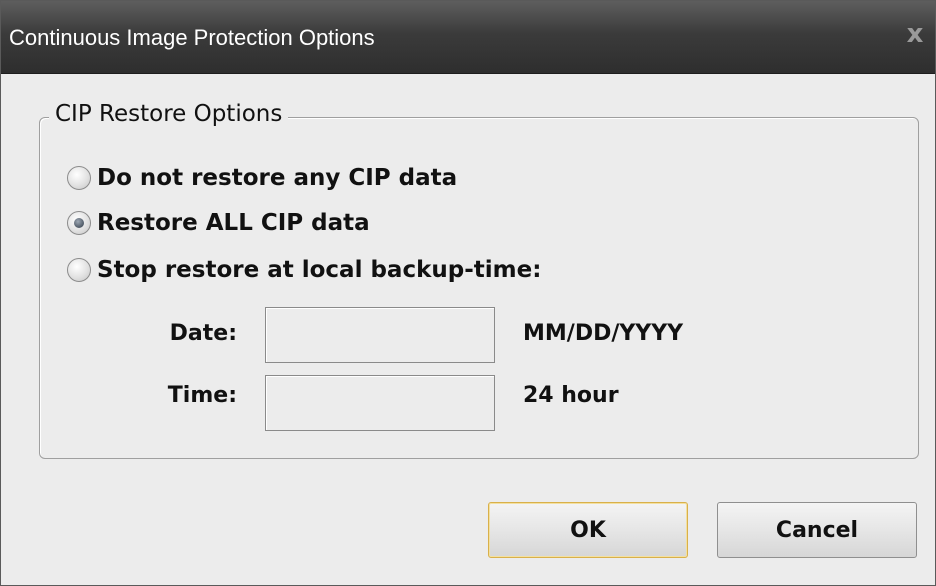  Describe the element at coordinates (202, 395) in the screenshot. I see `time-label: Time:` at that location.